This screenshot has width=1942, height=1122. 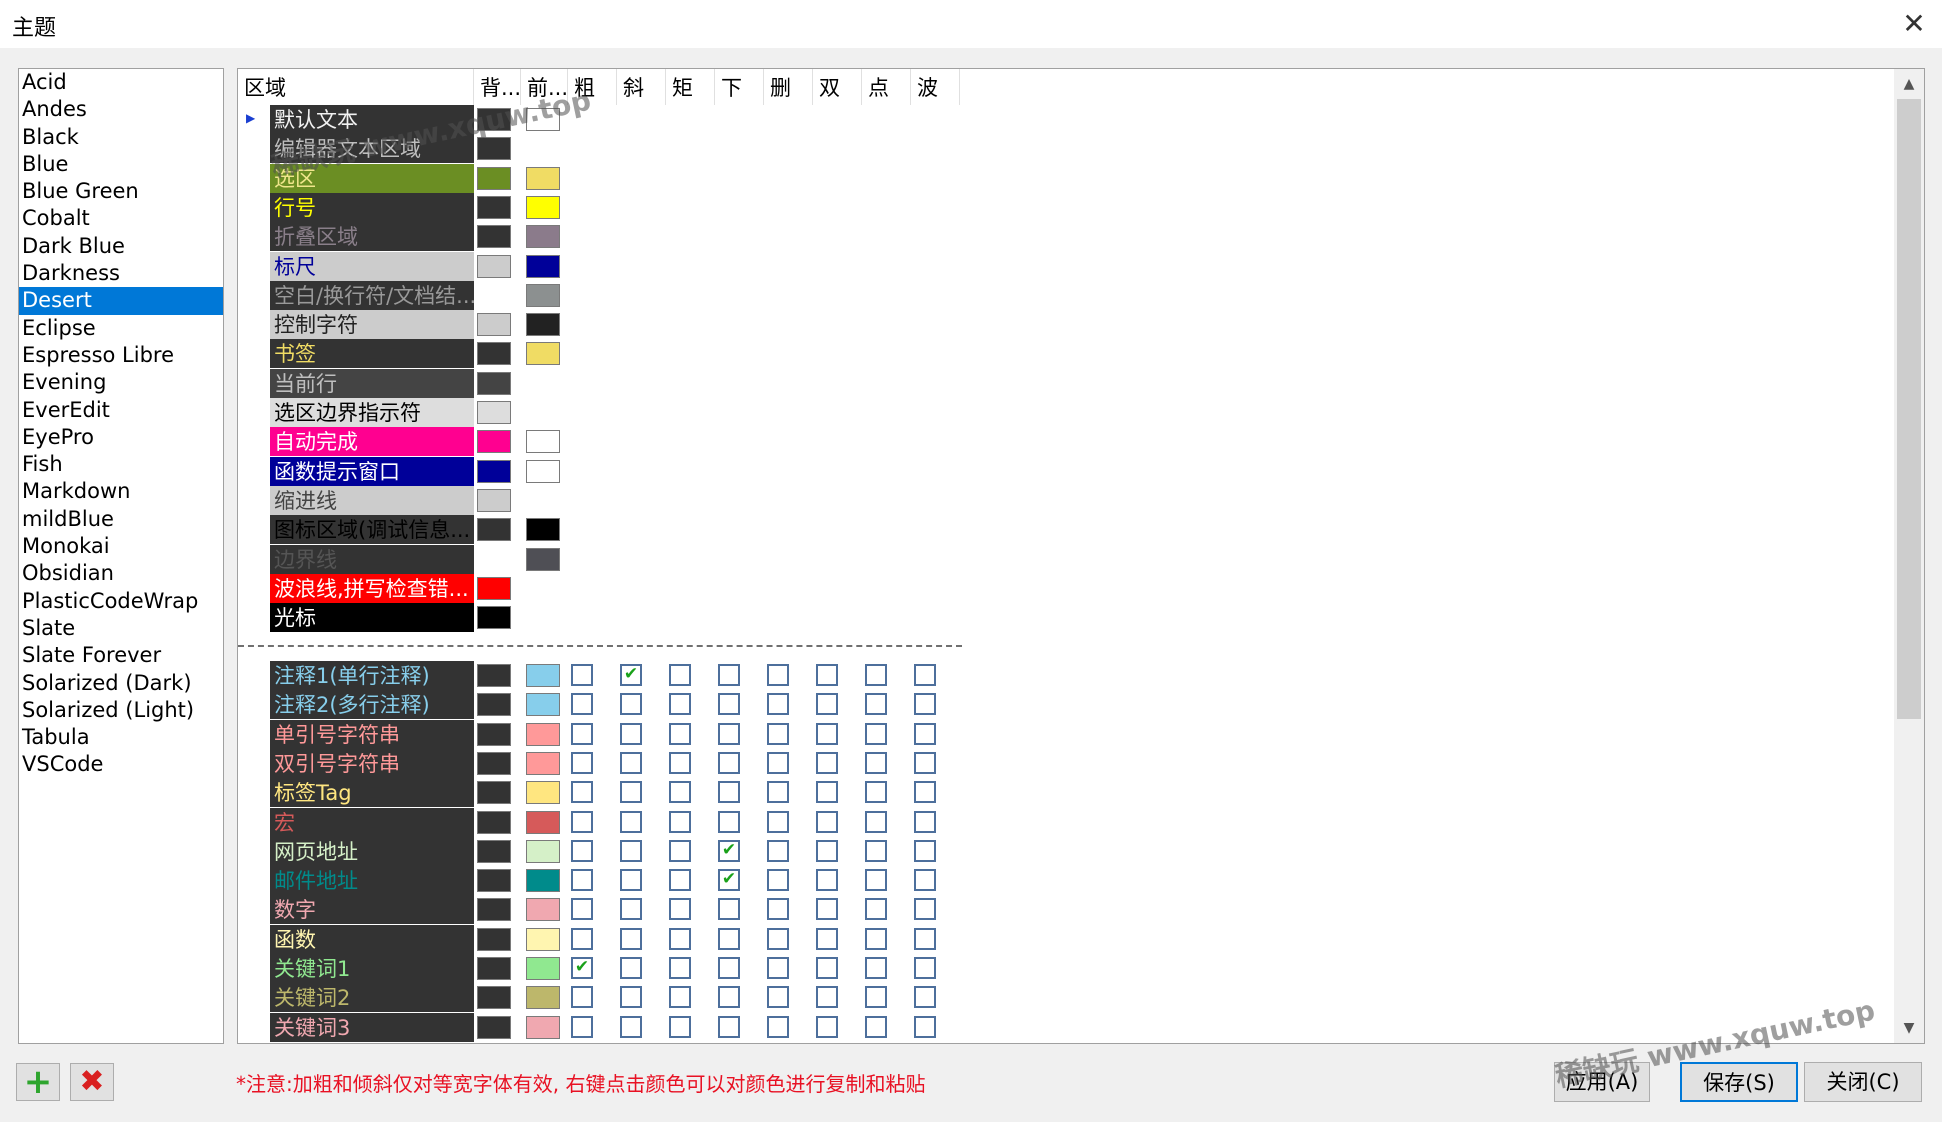 What do you see at coordinates (121, 764) in the screenshot?
I see `theme-list-item: VSCode` at bounding box center [121, 764].